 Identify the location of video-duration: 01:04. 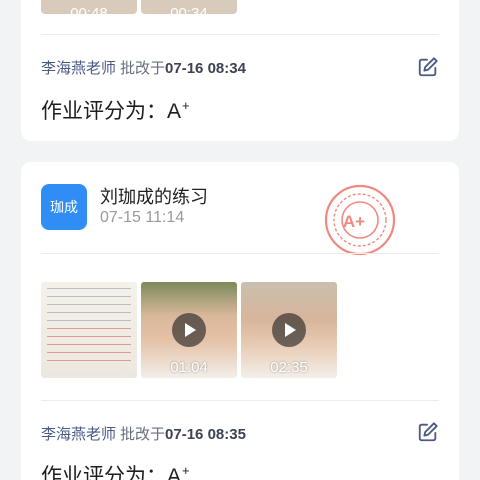
(189, 367).